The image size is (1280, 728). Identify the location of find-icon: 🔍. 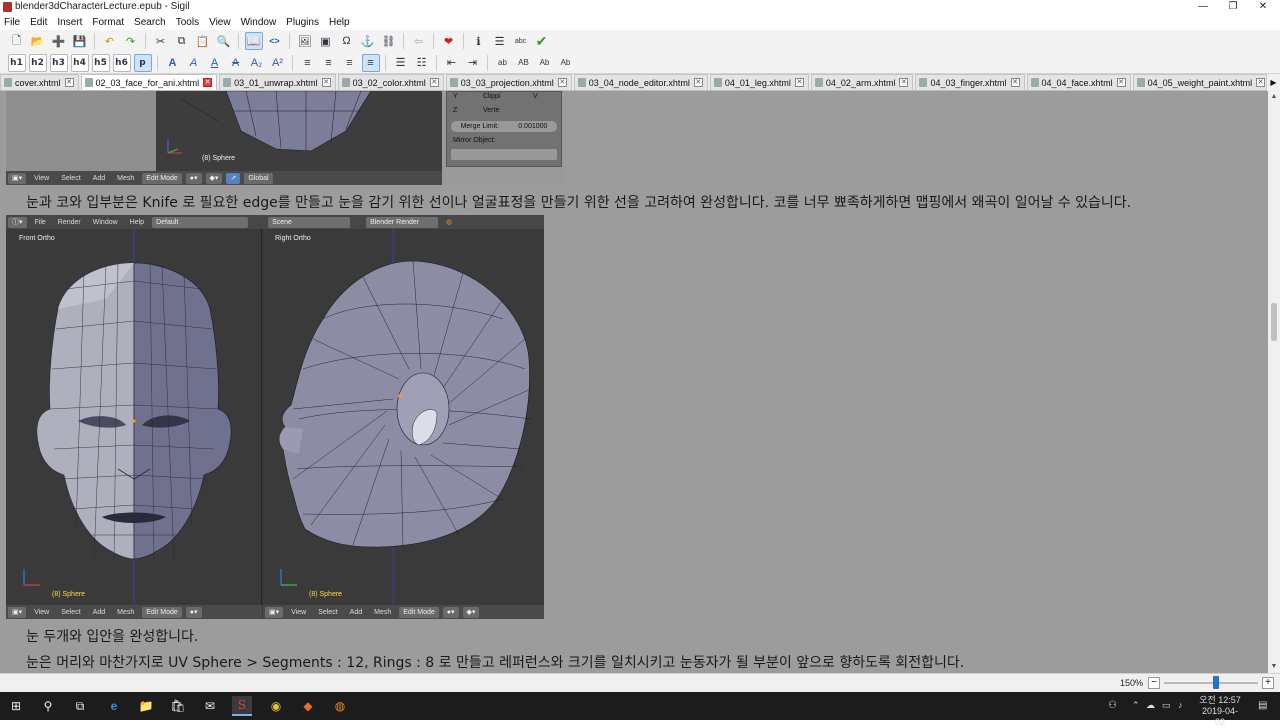
(224, 41).